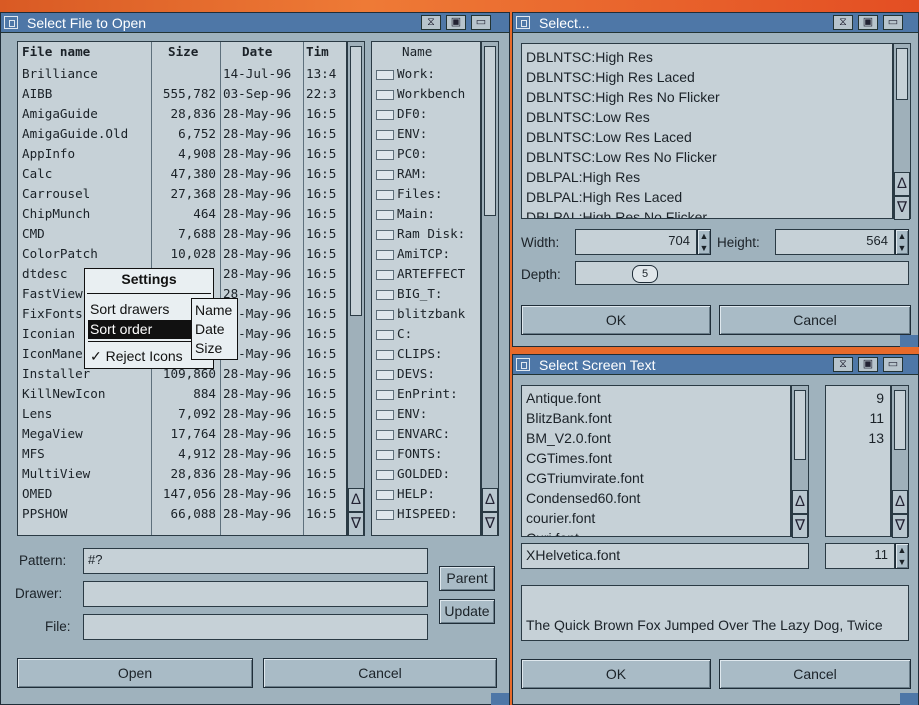  I want to click on file-row: ChipMunch 464 28-May-96 16:5, so click(182, 214).